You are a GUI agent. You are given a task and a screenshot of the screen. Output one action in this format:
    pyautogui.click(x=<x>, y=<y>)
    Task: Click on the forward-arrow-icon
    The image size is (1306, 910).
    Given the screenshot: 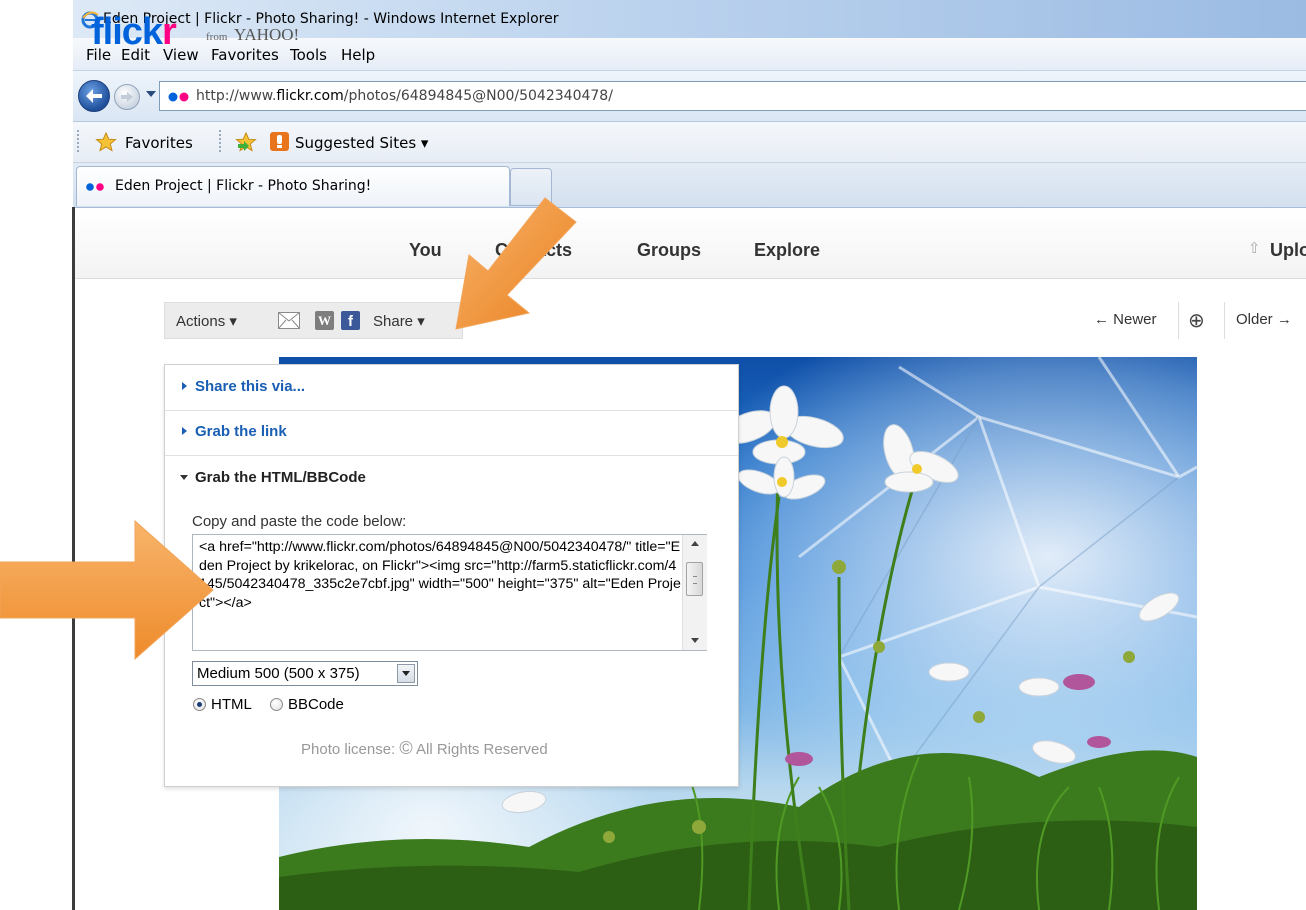 What is the action you would take?
    pyautogui.click(x=127, y=97)
    